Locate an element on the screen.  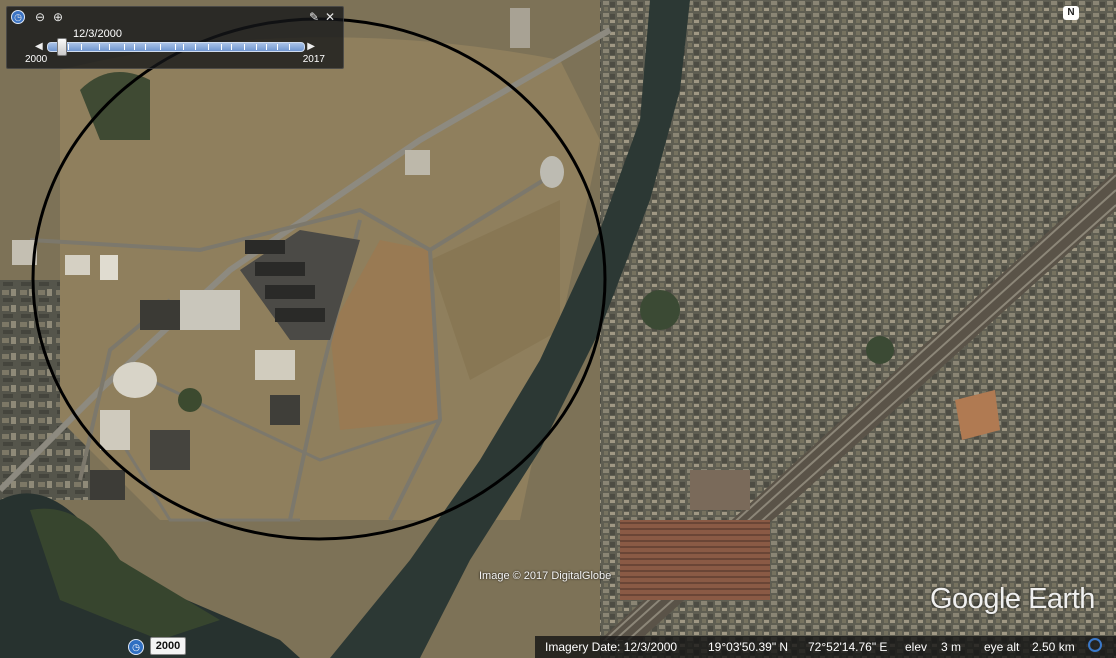
eye-alt-label: eye alt is located at coordinates (1002, 647).